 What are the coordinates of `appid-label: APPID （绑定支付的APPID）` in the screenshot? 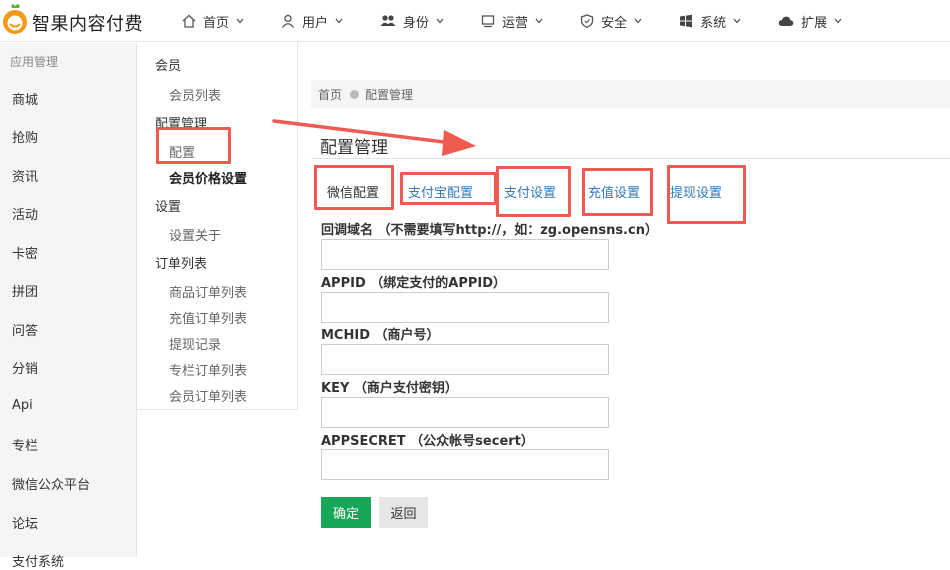 It's located at (414, 283).